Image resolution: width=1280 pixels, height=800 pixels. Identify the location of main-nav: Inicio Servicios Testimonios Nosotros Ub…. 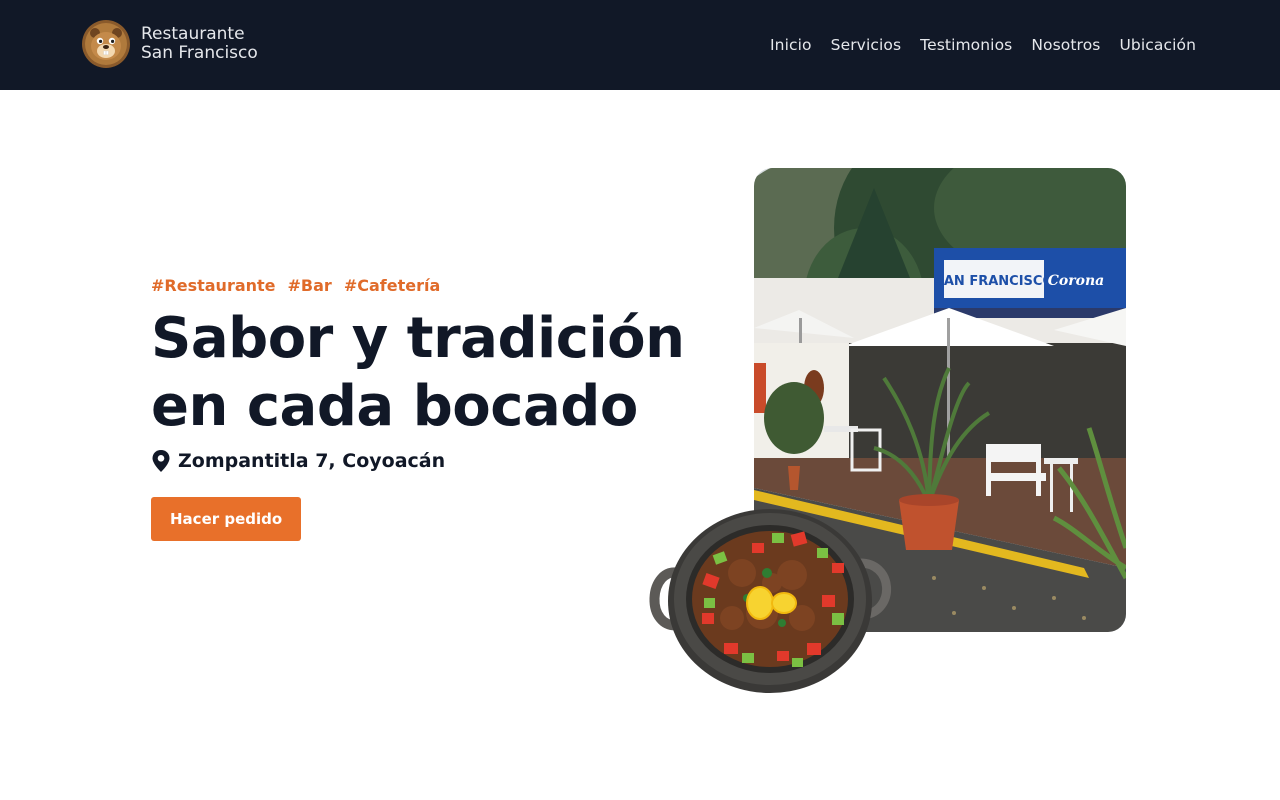
(983, 45).